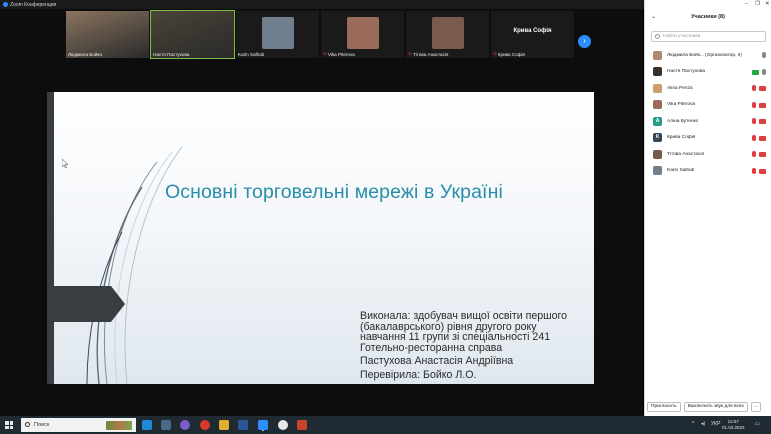 The image size is (771, 434). What do you see at coordinates (693, 424) in the screenshot?
I see `tray-chevron-icon: ^` at bounding box center [693, 424].